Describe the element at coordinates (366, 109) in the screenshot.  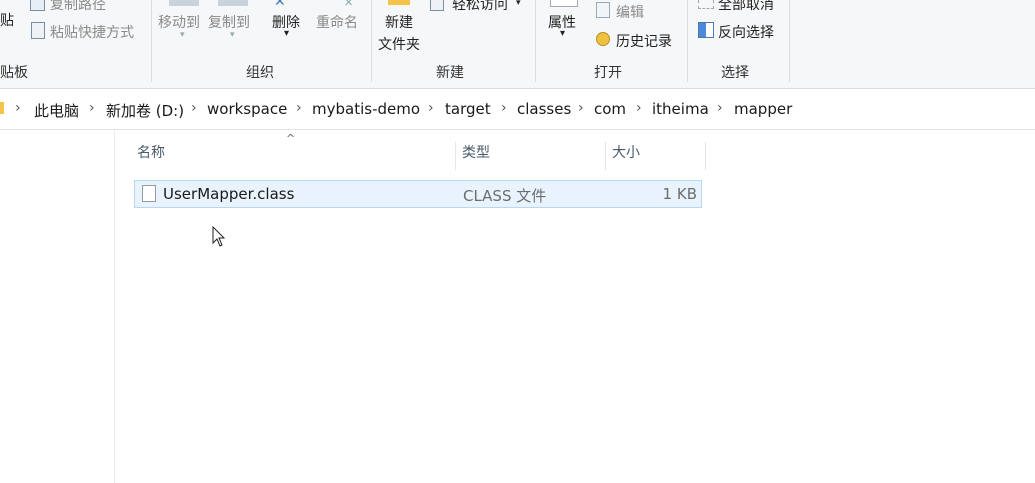
I see `breadcrumb-mybatis-demo: mybatis-demo` at that location.